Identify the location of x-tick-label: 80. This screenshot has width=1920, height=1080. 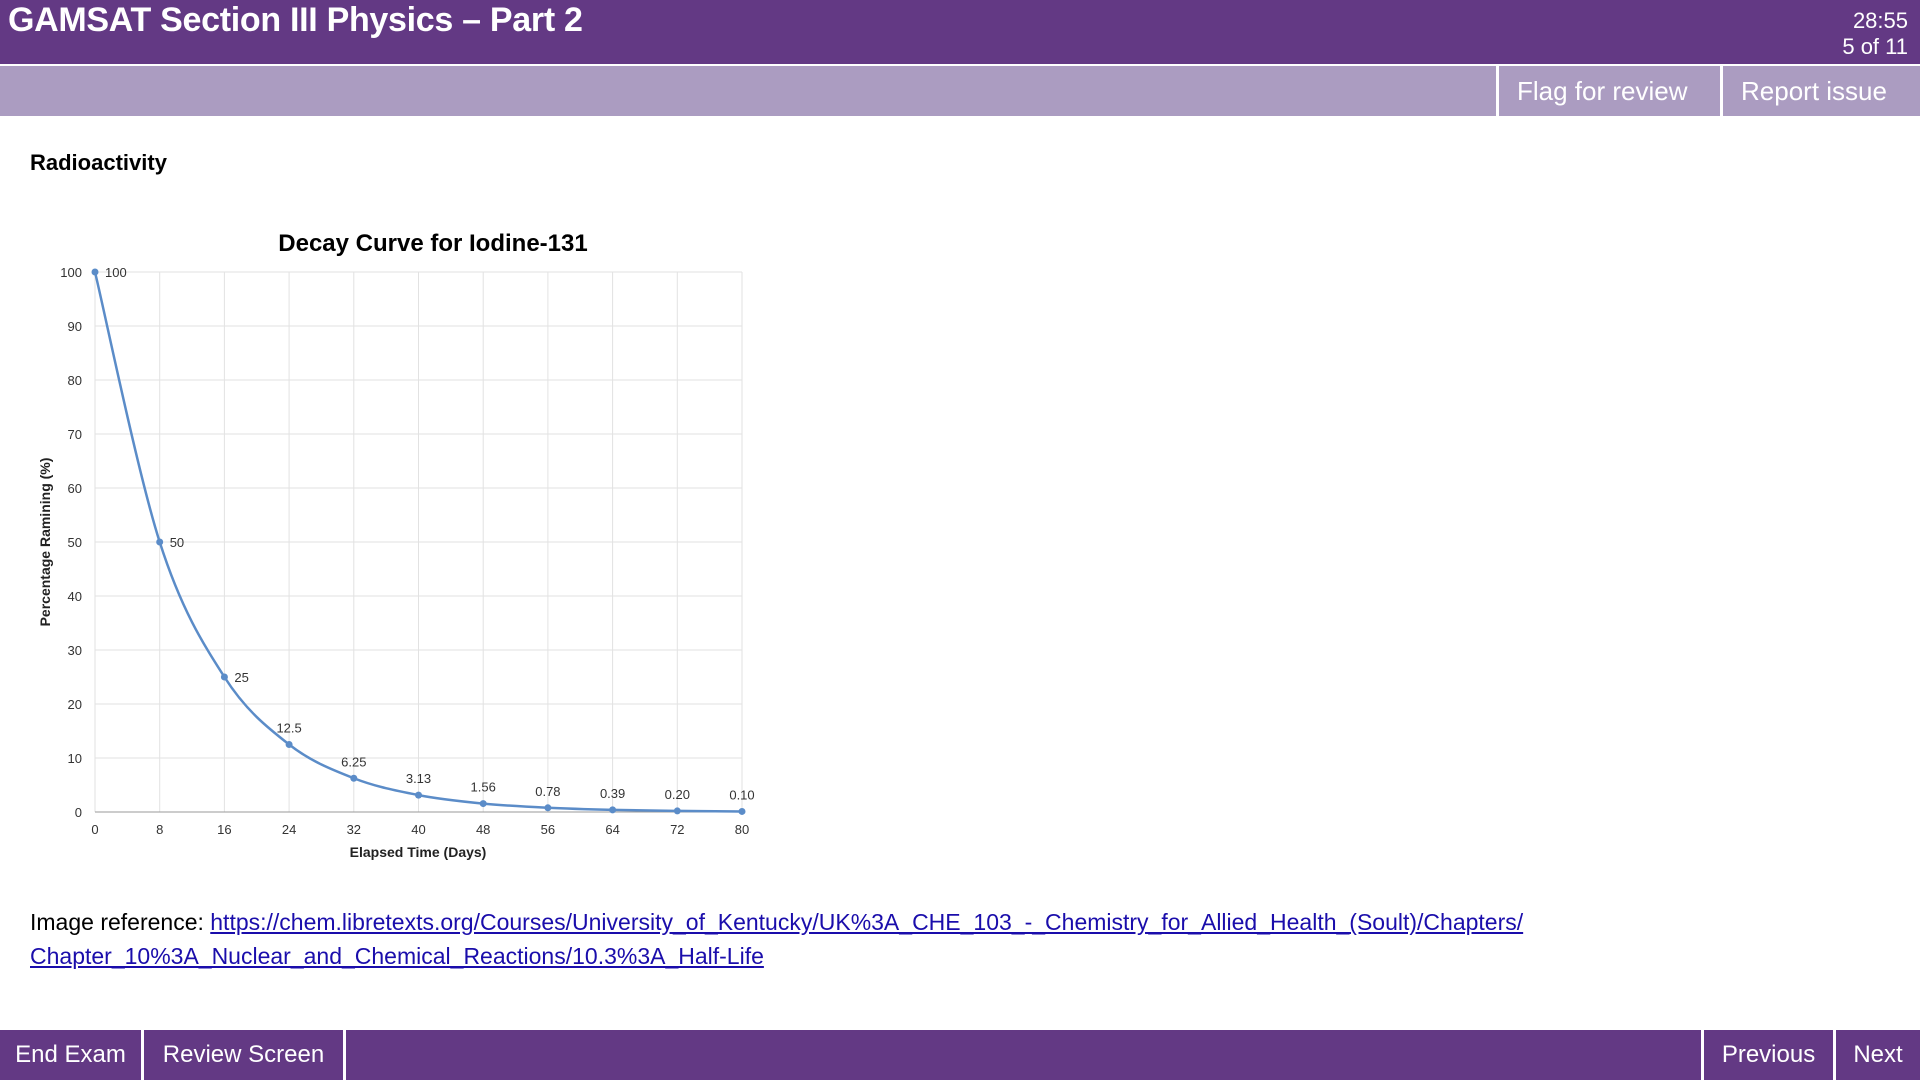
(742, 829).